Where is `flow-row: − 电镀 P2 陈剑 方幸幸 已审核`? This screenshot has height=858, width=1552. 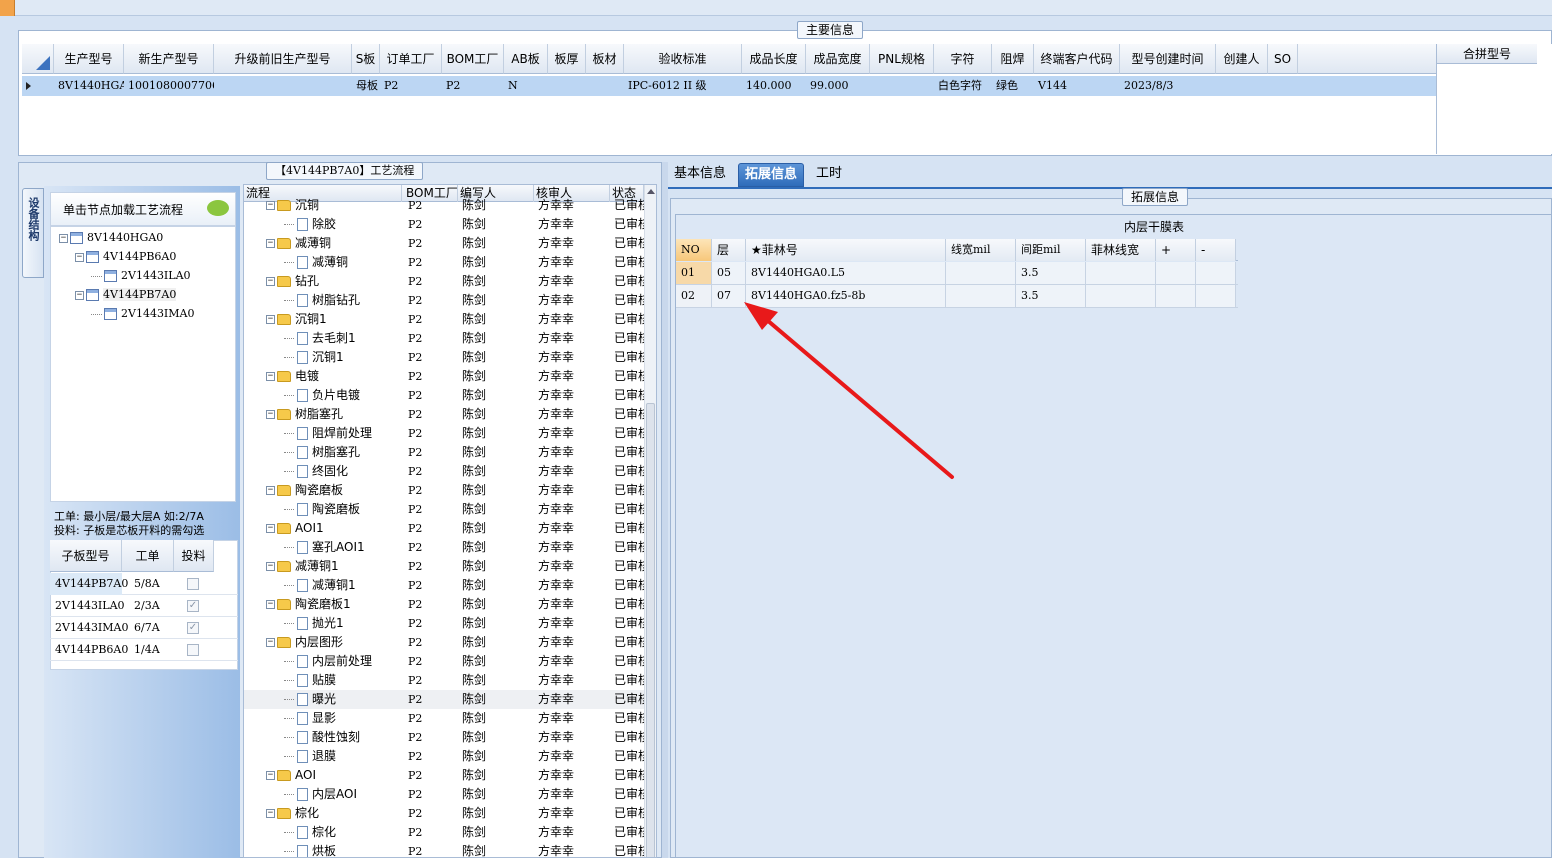
flow-row: − 电镀 P2 陈剑 方幸幸 已审核 is located at coordinates (444, 376).